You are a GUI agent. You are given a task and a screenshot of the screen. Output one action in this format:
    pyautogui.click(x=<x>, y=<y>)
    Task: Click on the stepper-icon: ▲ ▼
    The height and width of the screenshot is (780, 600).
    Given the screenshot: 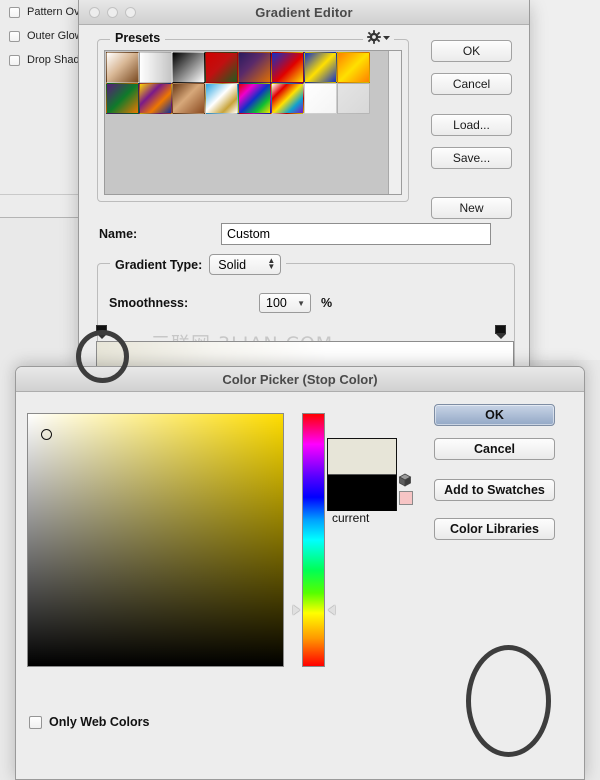 What is the action you would take?
    pyautogui.click(x=271, y=264)
    